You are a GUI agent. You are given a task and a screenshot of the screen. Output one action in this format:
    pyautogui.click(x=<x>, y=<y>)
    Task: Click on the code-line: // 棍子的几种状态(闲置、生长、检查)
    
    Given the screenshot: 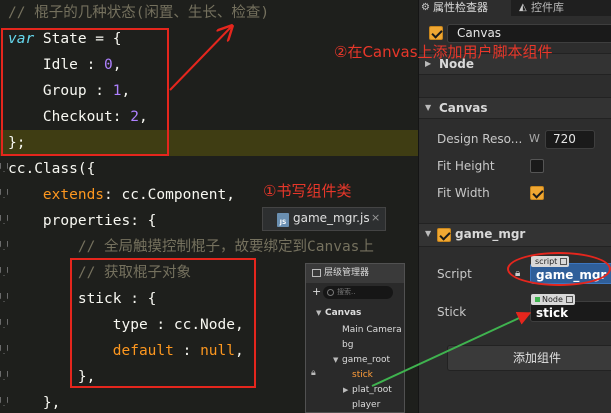 What is the action you would take?
    pyautogui.click(x=209, y=13)
    